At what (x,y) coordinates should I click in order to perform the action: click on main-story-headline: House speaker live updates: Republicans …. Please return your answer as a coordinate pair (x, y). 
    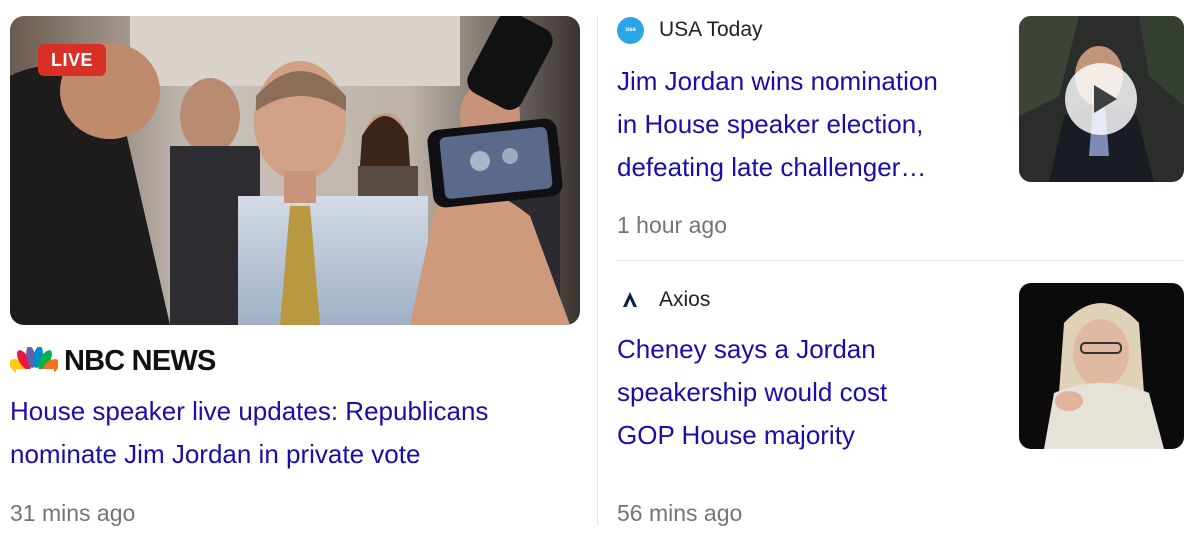
    Looking at the image, I should click on (295, 433).